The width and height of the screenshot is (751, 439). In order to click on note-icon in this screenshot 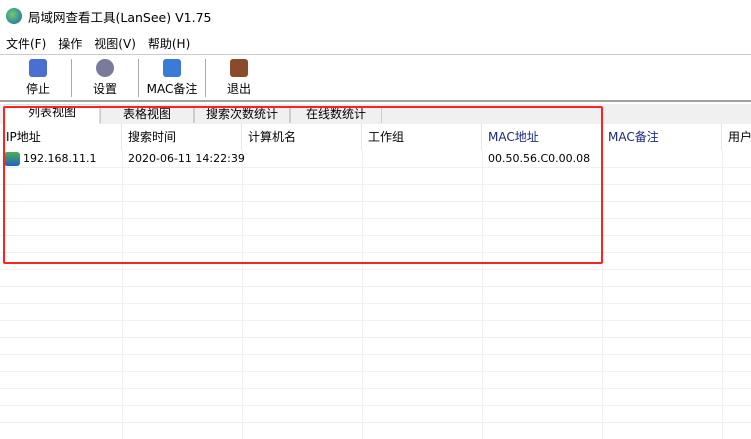, I will do `click(172, 67)`.